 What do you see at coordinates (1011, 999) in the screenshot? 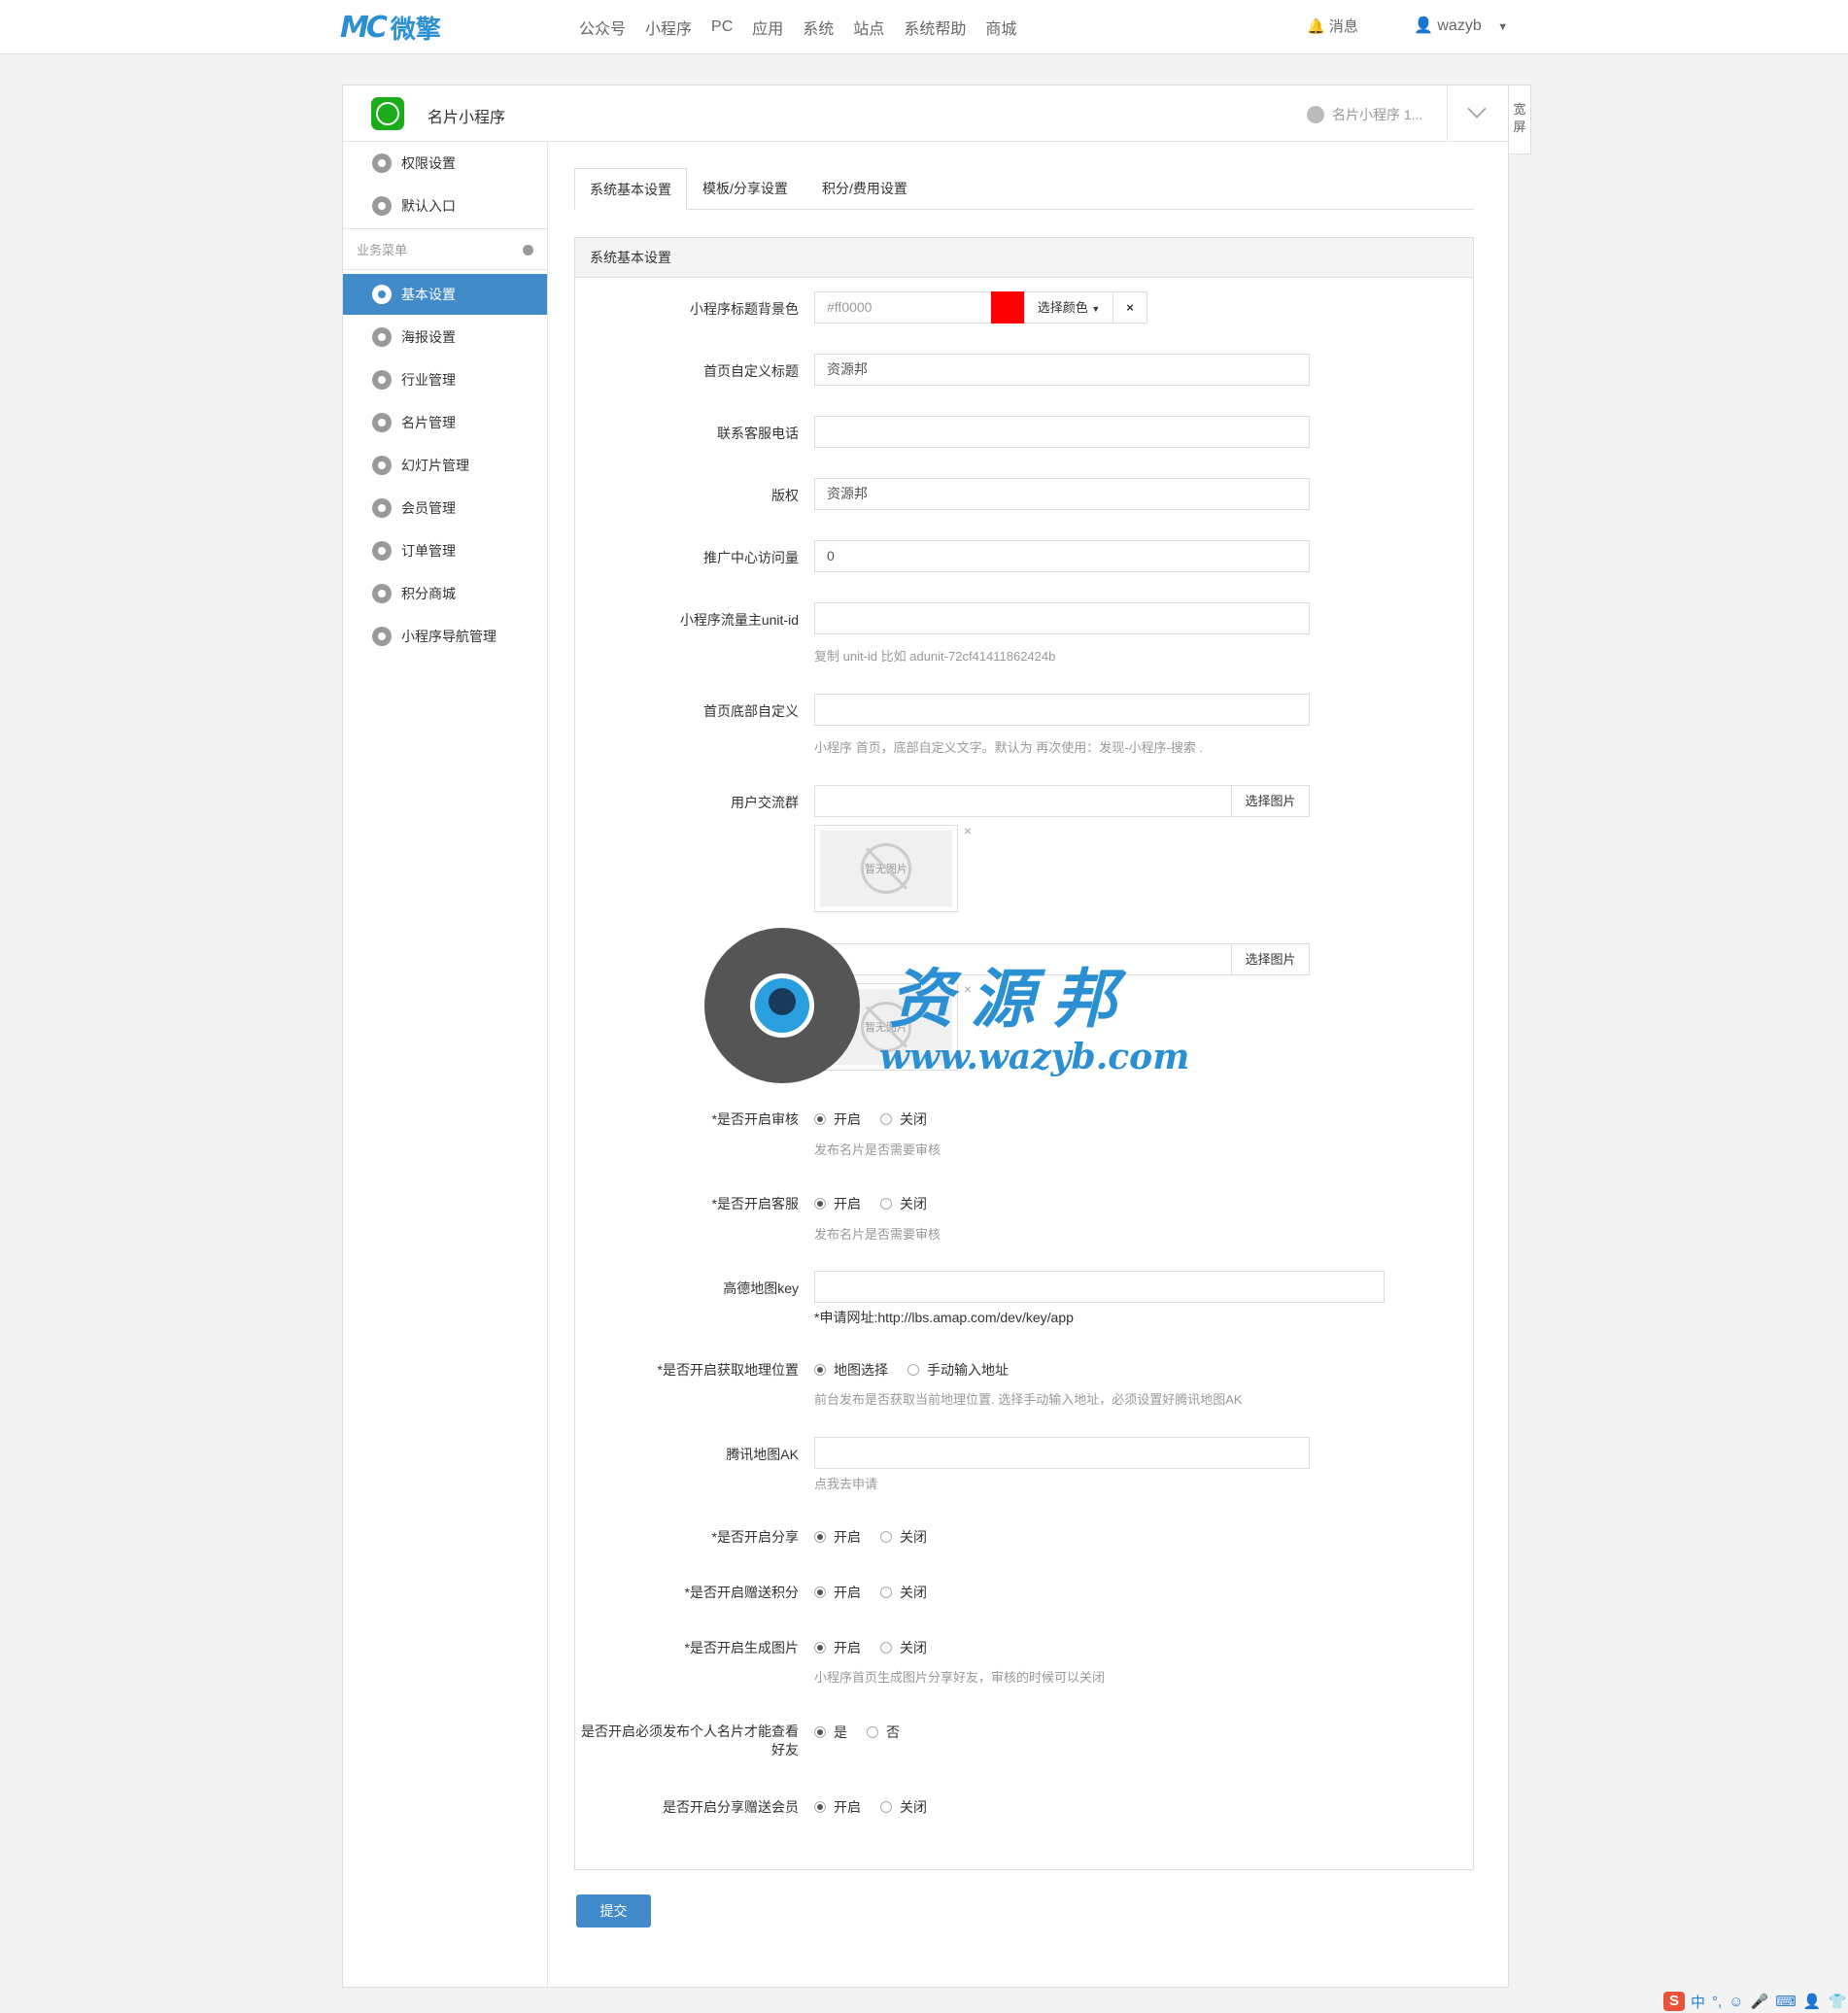
I see `watermark-title: 资源邦` at bounding box center [1011, 999].